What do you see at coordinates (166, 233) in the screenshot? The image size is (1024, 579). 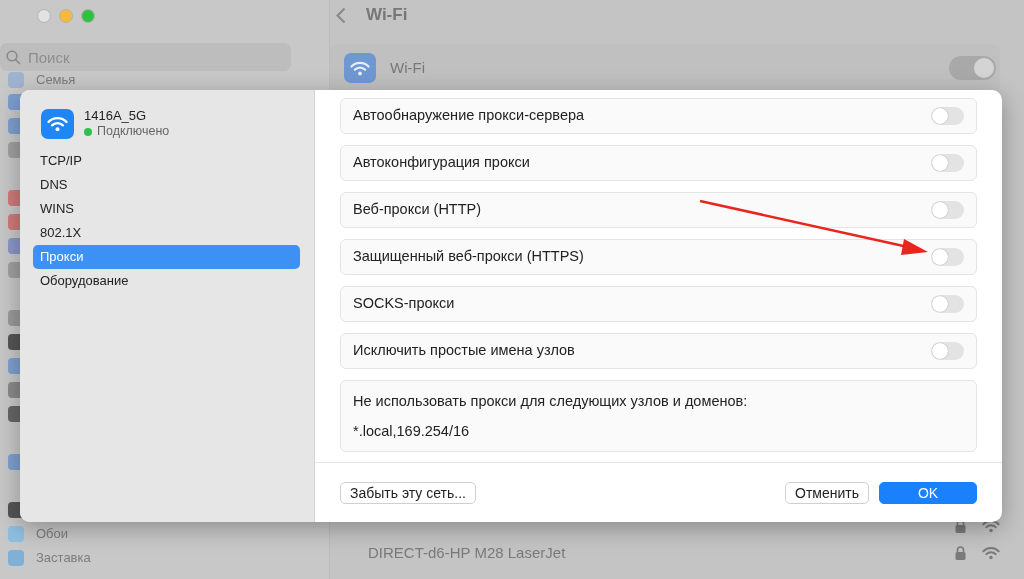 I see `sidebar-tab: 802.1X` at bounding box center [166, 233].